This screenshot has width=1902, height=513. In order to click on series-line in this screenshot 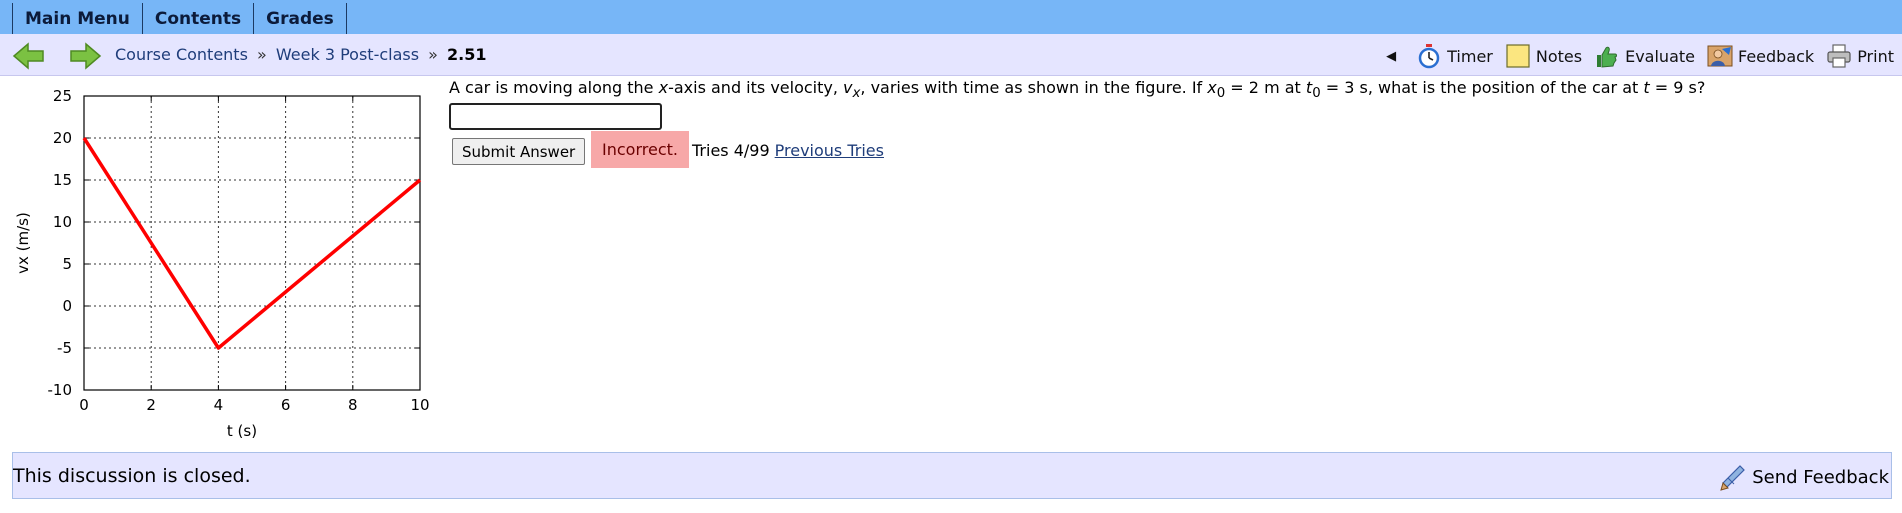, I will do `click(252, 243)`.